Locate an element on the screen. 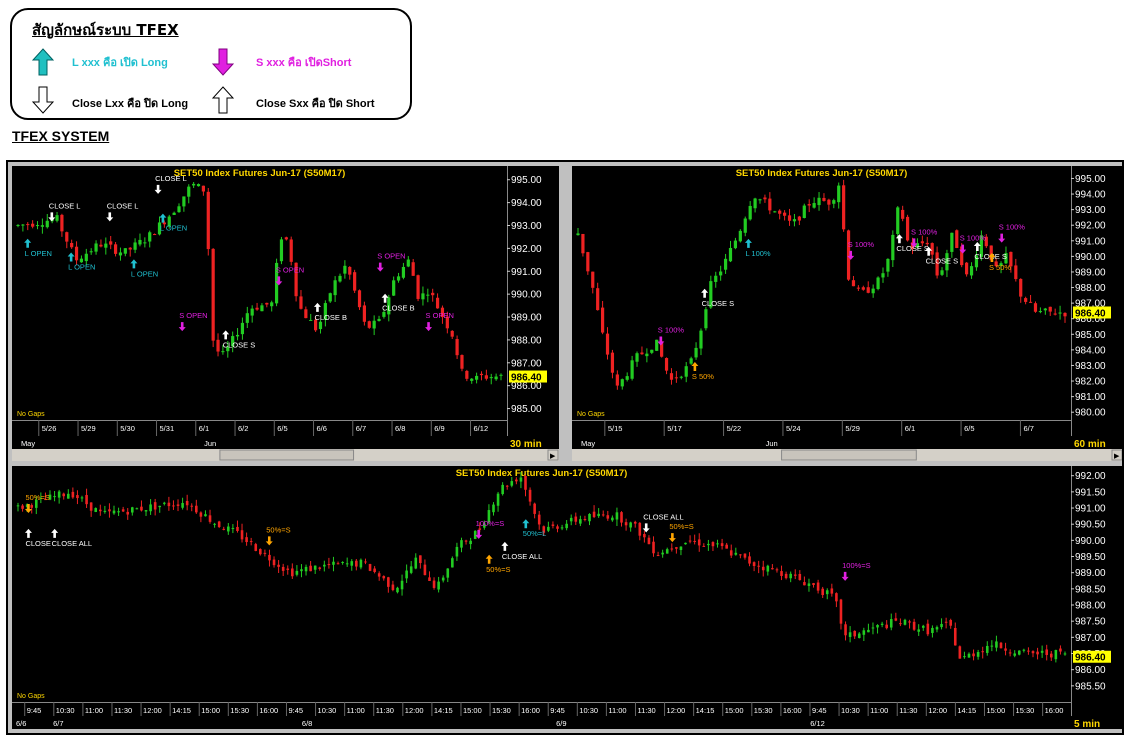 This screenshot has width=1130, height=741. date-label: 6/8 is located at coordinates (307, 723).